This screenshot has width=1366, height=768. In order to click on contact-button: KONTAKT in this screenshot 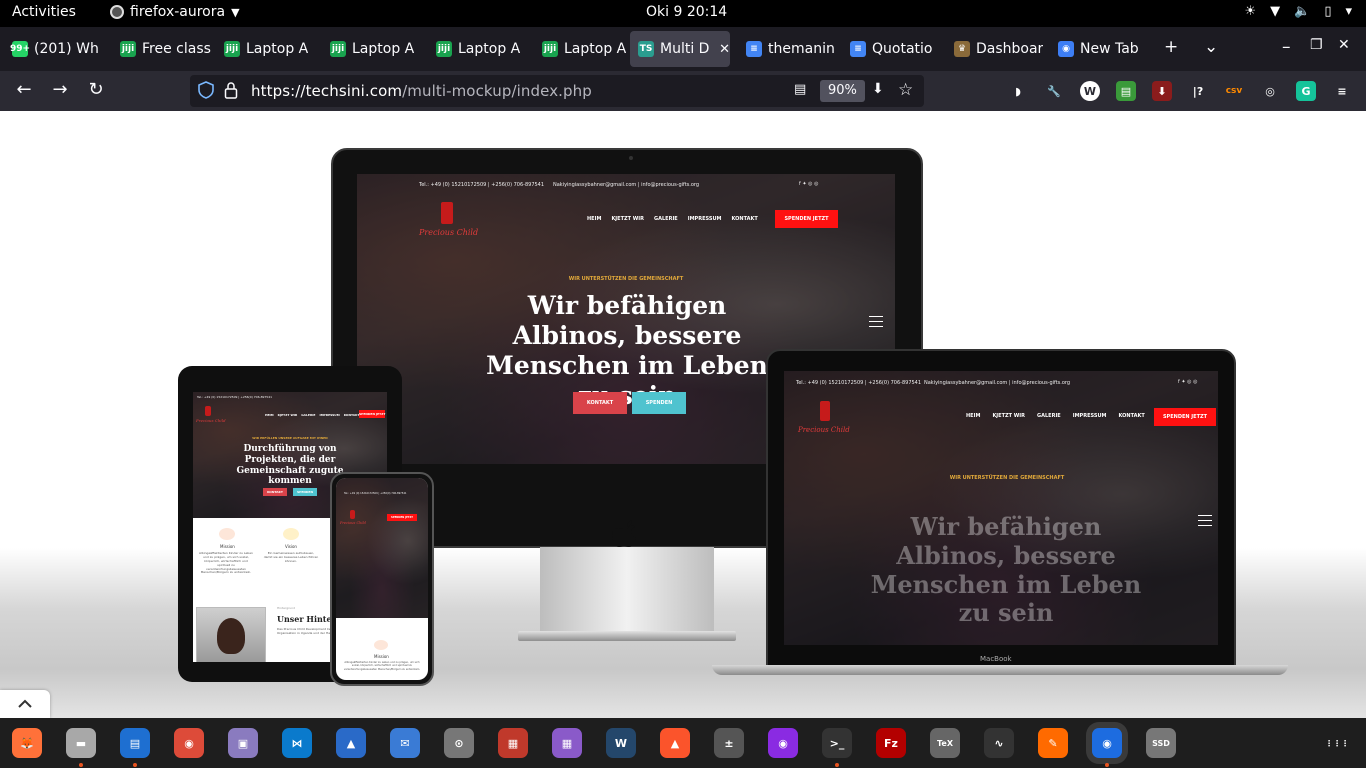, I will do `click(600, 403)`.